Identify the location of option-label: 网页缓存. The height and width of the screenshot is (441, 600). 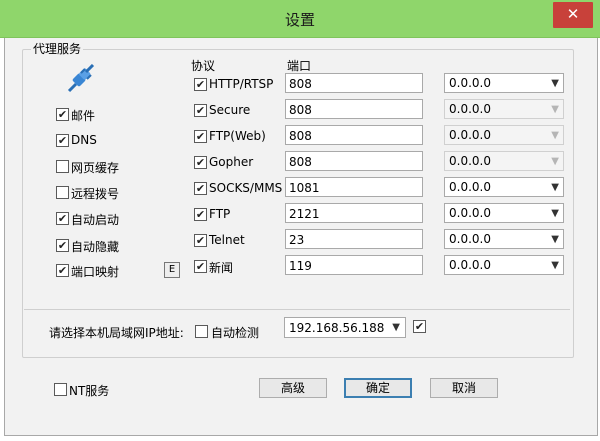
(95, 168).